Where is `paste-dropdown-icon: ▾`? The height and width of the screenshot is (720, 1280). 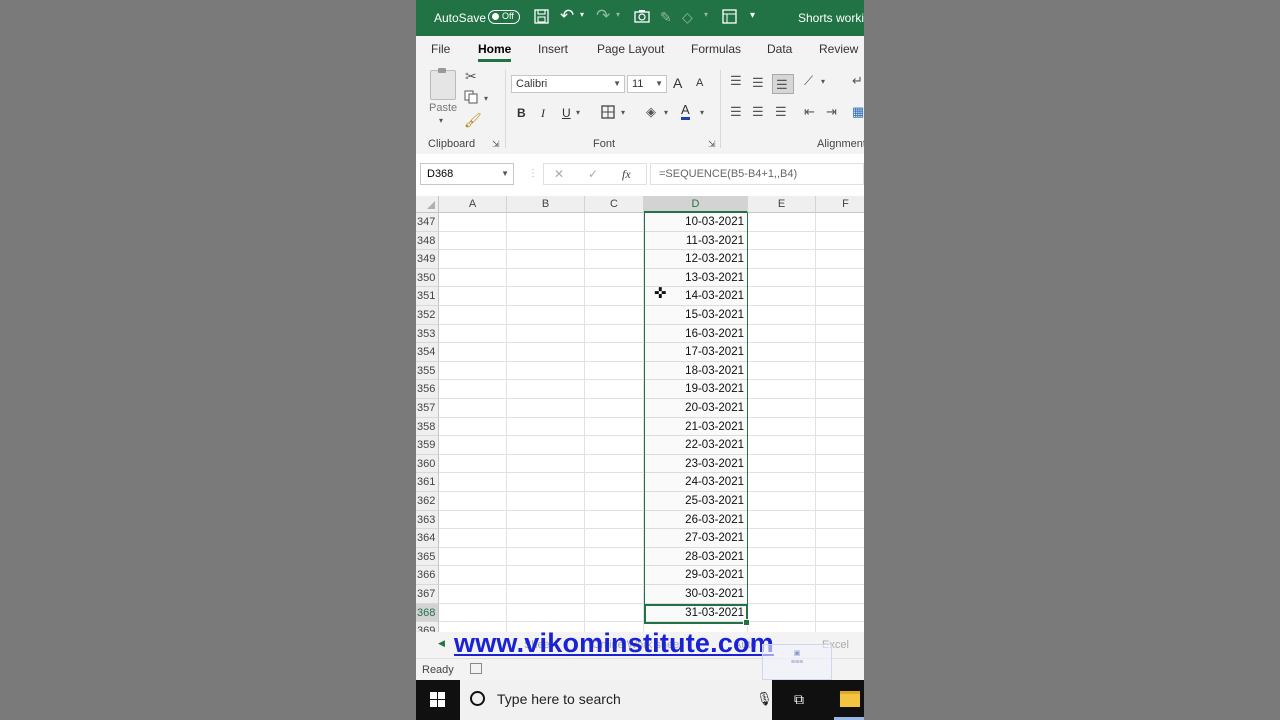
paste-dropdown-icon: ▾ is located at coordinates (441, 120).